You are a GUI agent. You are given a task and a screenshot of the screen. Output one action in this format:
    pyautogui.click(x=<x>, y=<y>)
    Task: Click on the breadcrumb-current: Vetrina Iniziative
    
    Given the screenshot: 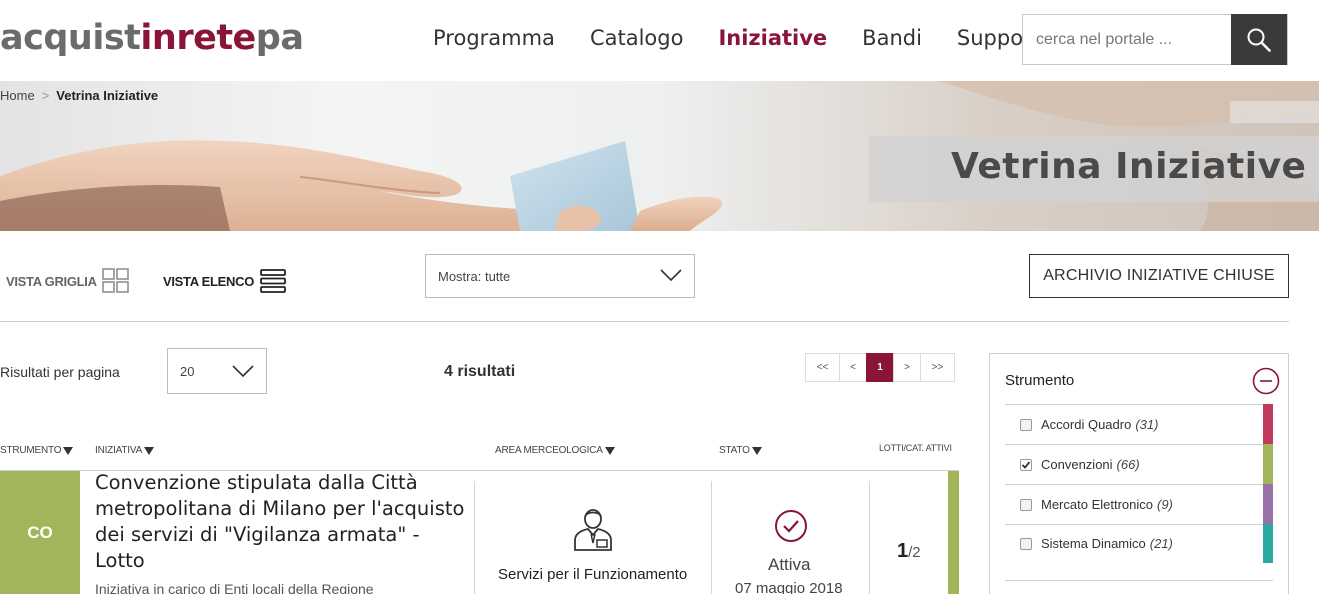 What is the action you would take?
    pyautogui.click(x=107, y=95)
    